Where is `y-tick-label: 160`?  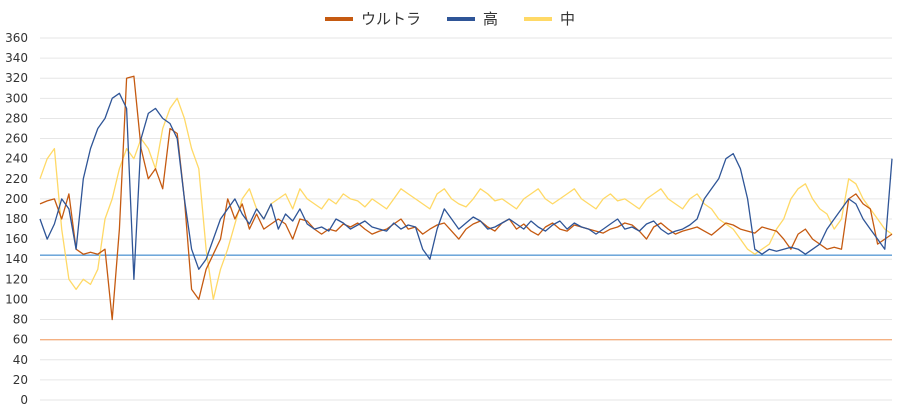 y-tick-label: 160 is located at coordinates (16, 239).